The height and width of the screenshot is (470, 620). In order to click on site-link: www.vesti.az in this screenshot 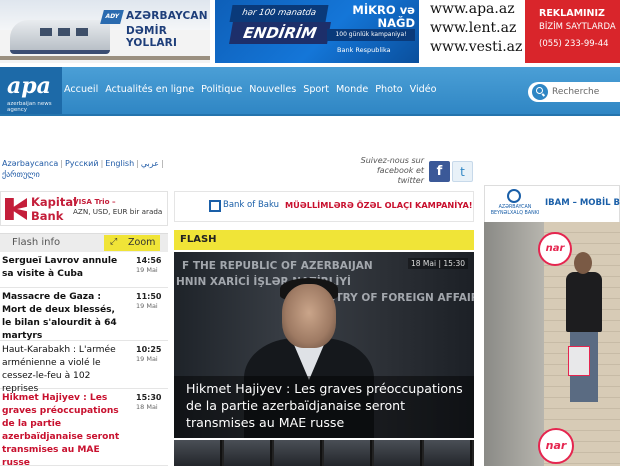, I will do `click(476, 47)`.